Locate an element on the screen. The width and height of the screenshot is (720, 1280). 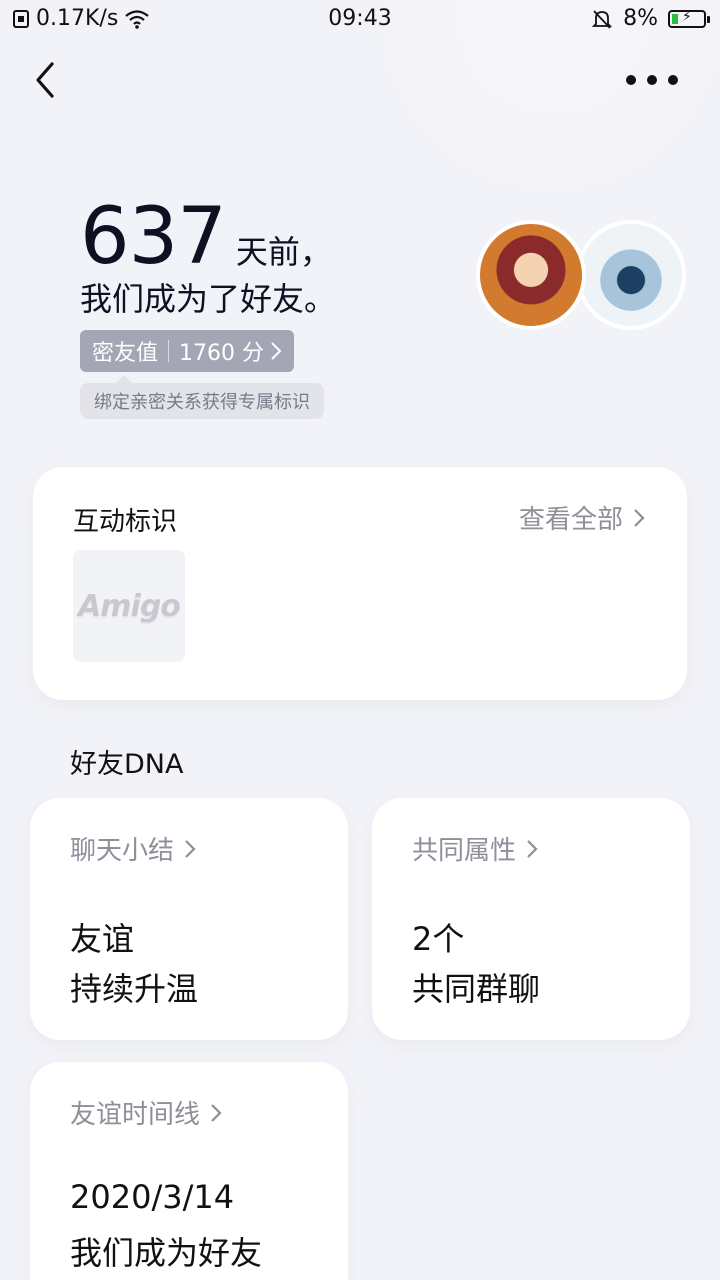
common-attributes-card: 共同属性 2个 共同群聊 is located at coordinates (531, 919).